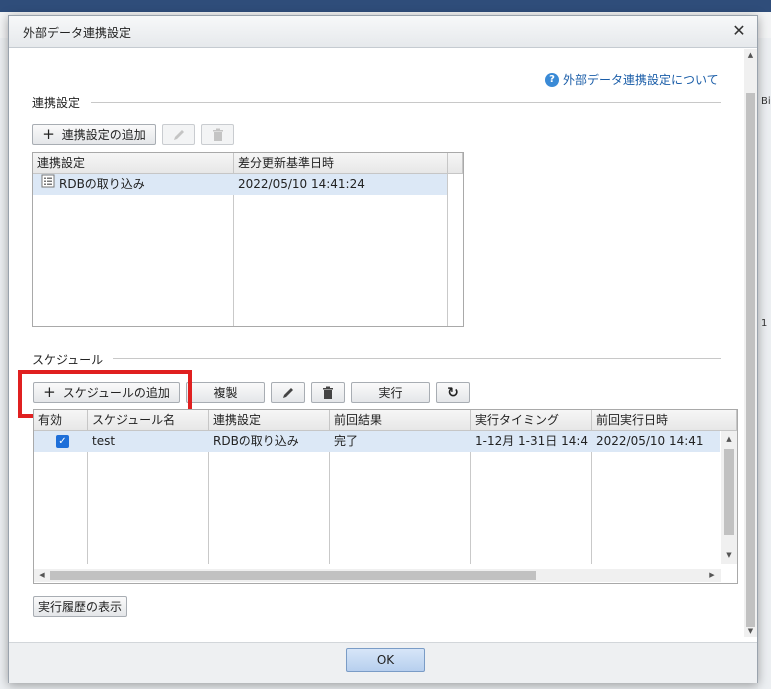  Describe the element at coordinates (664, 420) in the screenshot. I see `column-header-last-run: 前回実行日時` at that location.